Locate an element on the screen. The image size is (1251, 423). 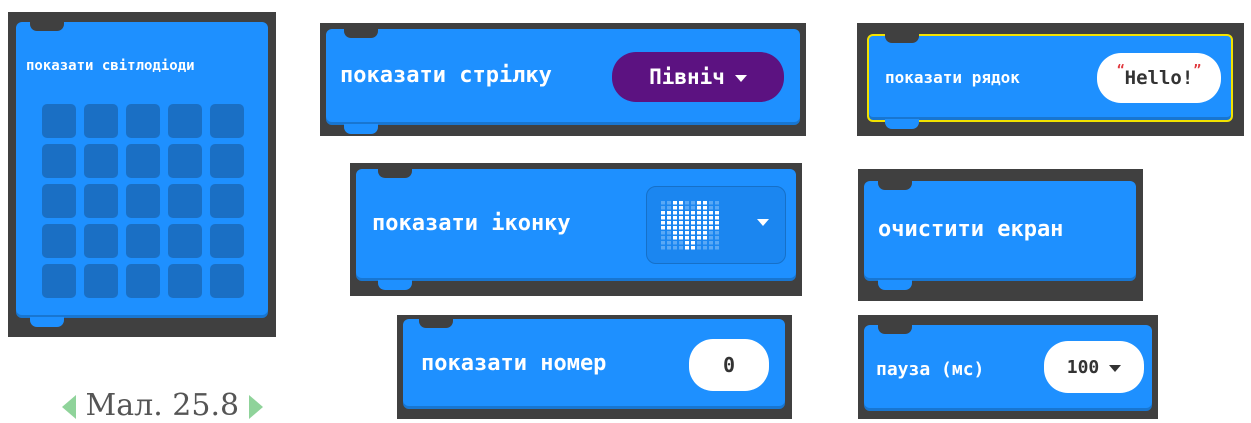
clear-screen-frame: очистити екран is located at coordinates (1000, 235).